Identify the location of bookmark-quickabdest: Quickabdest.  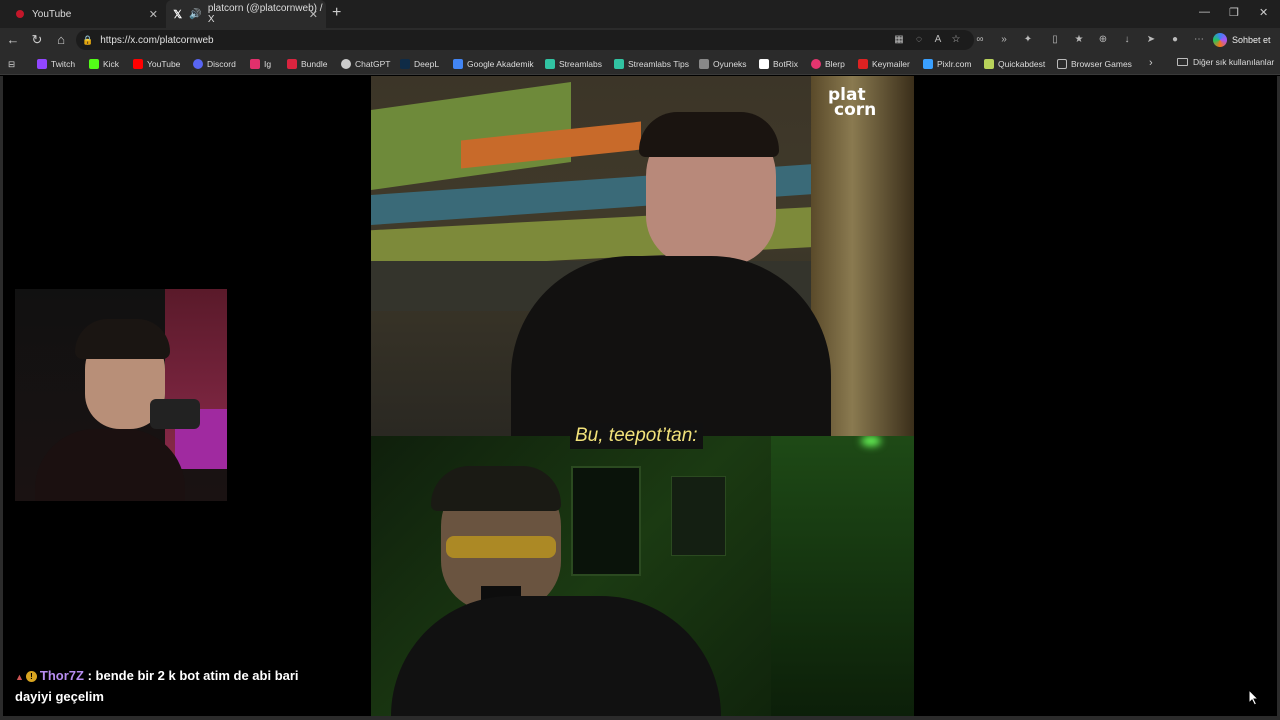
(1014, 64).